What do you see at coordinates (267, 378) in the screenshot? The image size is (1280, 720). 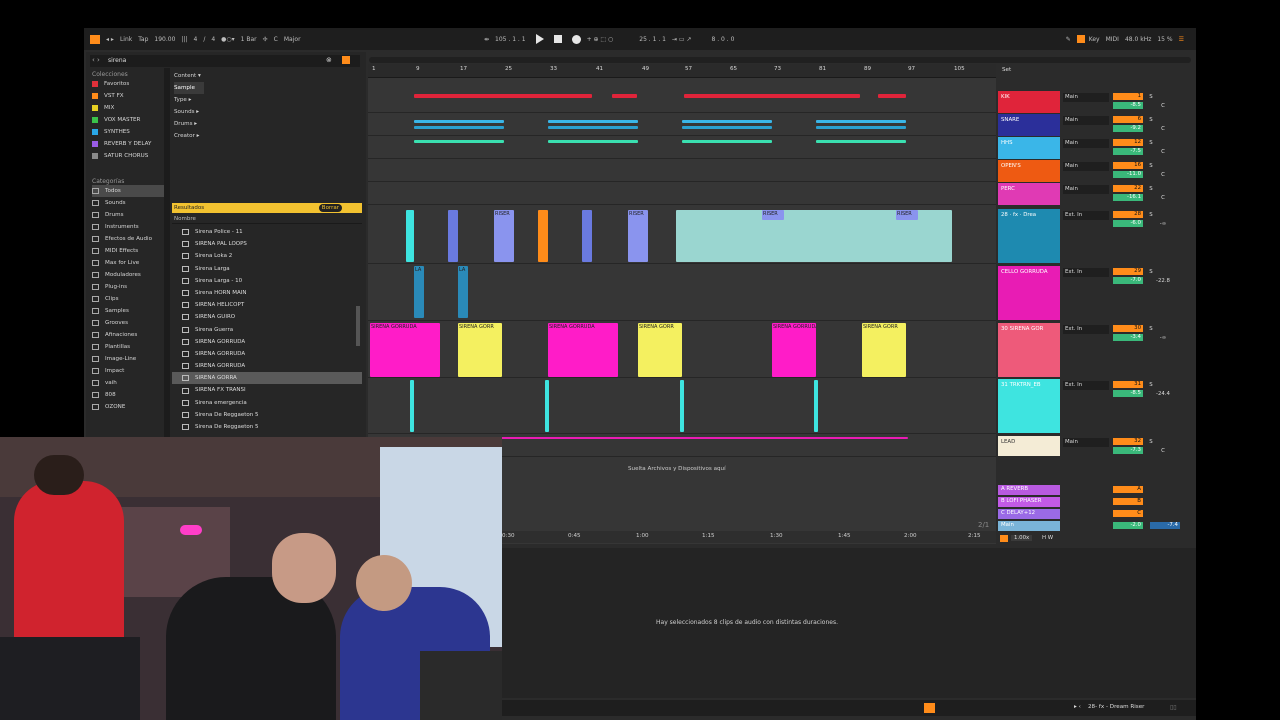 I see `result-row: SIRENA GORRA` at bounding box center [267, 378].